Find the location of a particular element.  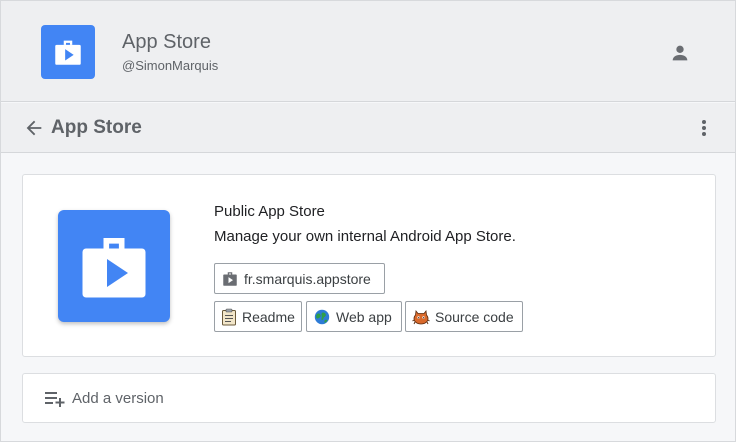

readme-label: Readme is located at coordinates (268, 316).